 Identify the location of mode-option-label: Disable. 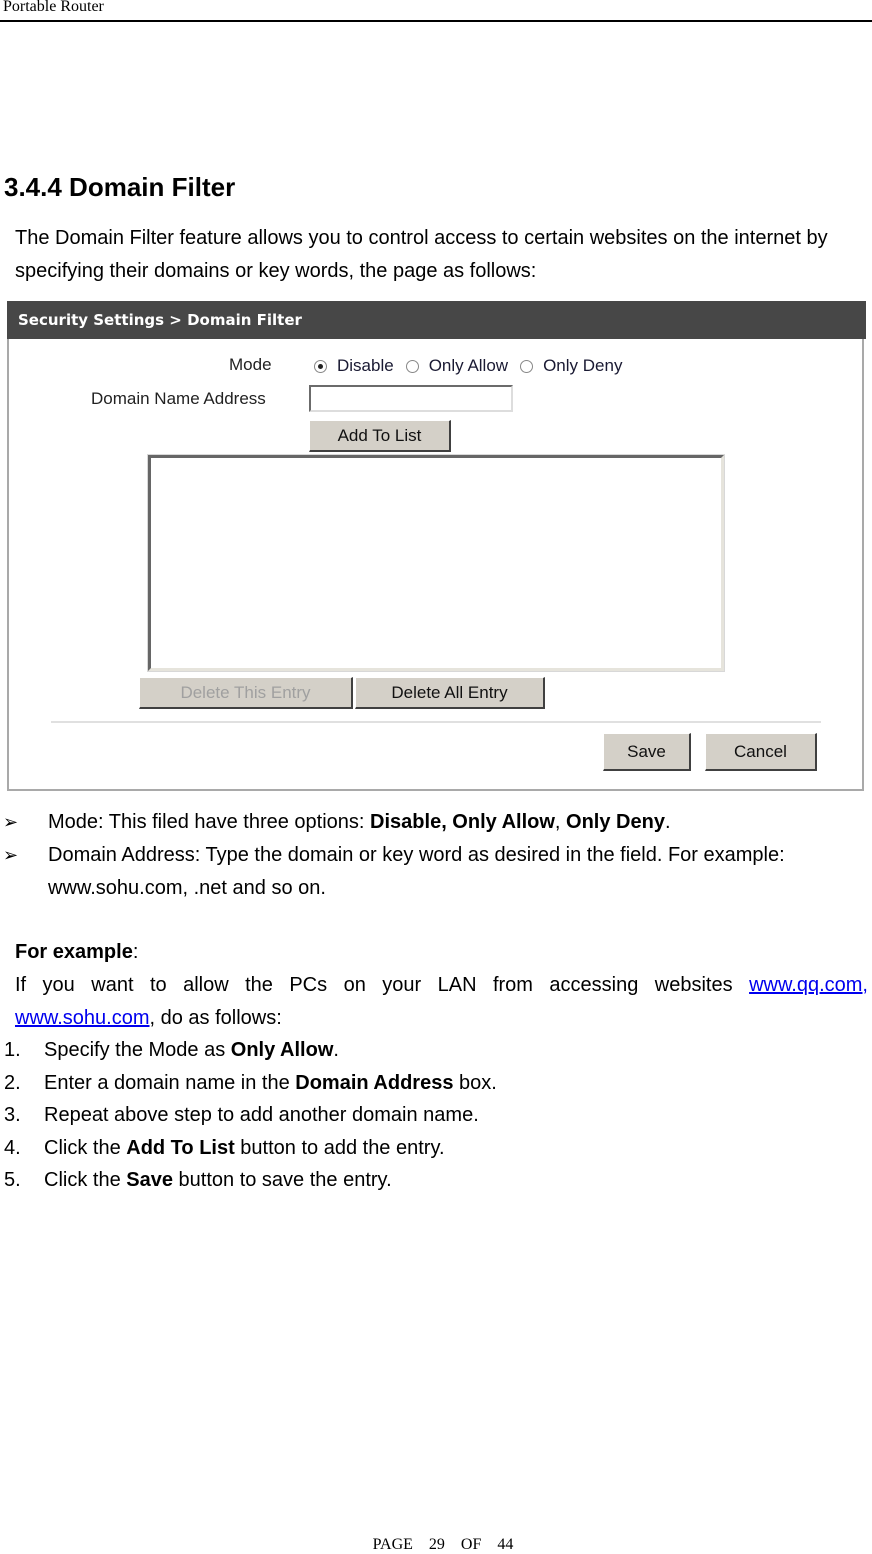
(365, 365).